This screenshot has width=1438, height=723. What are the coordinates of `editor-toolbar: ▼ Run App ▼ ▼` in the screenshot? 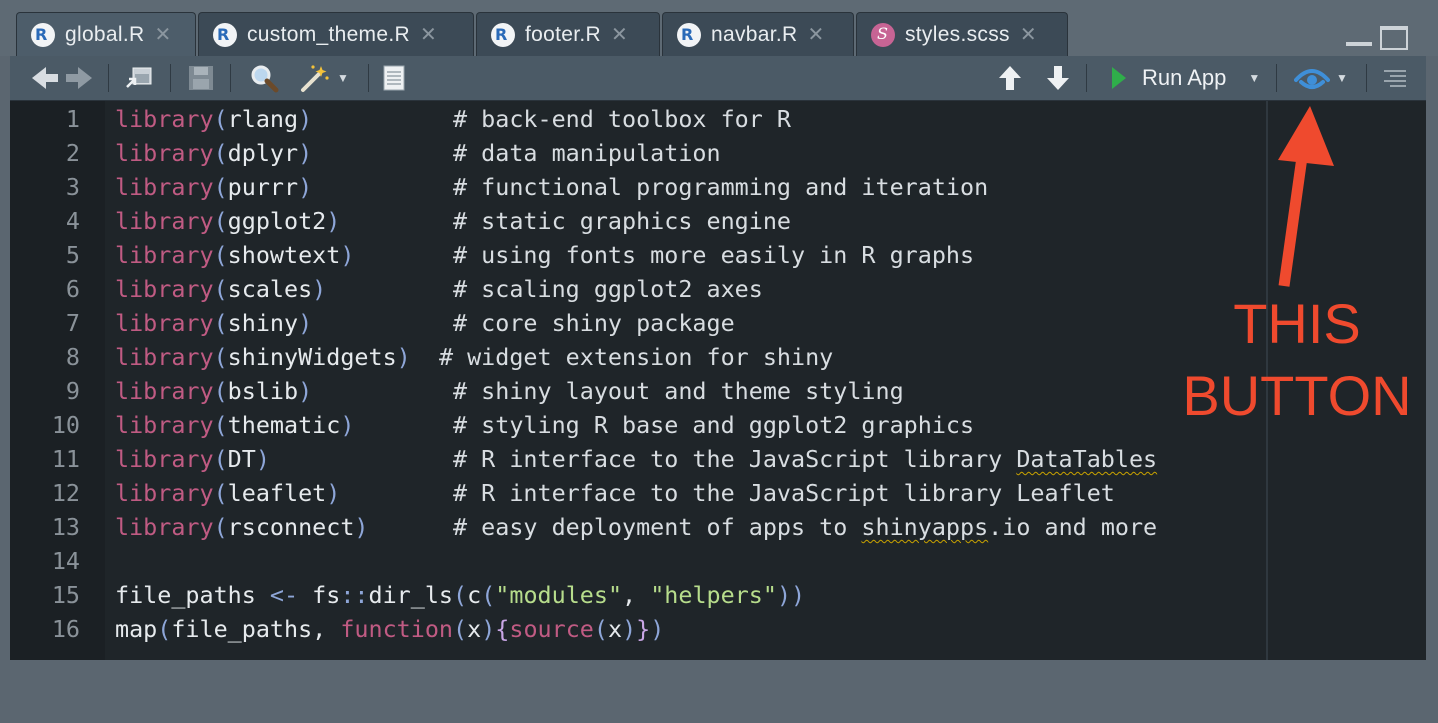 It's located at (718, 78).